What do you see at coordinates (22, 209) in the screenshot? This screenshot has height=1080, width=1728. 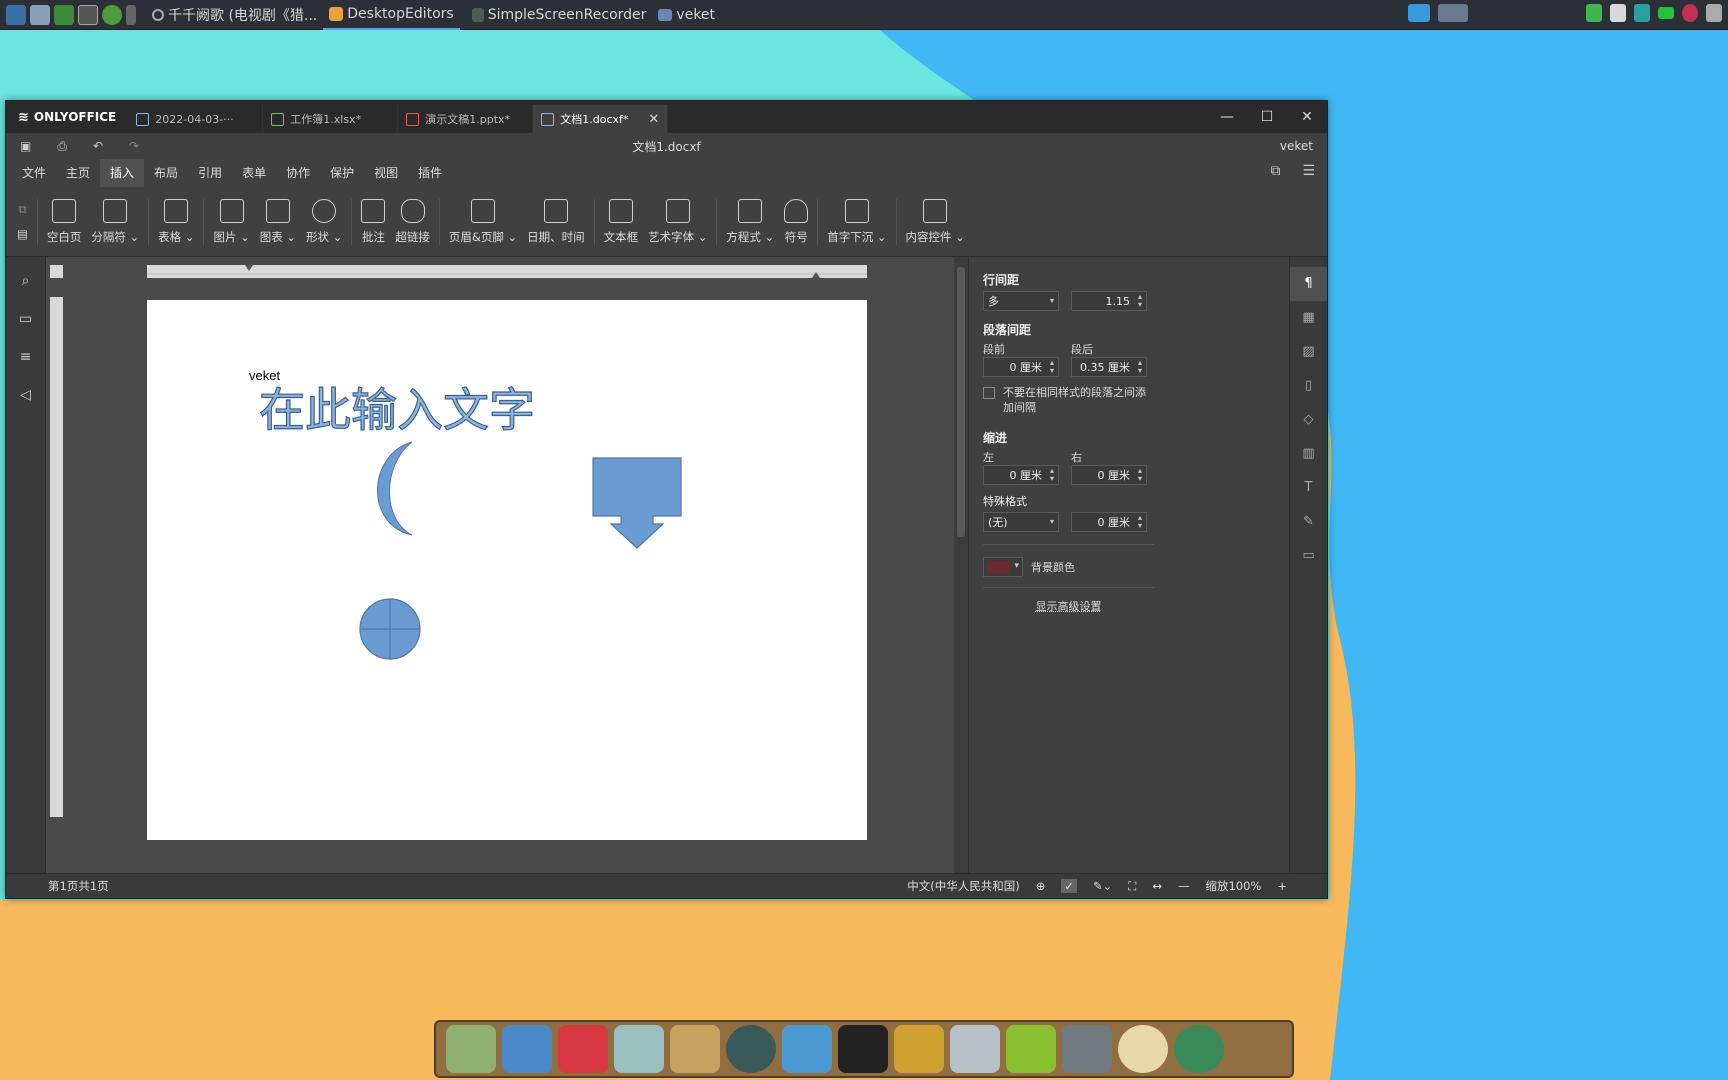 I see `copy-icon: ⧉` at bounding box center [22, 209].